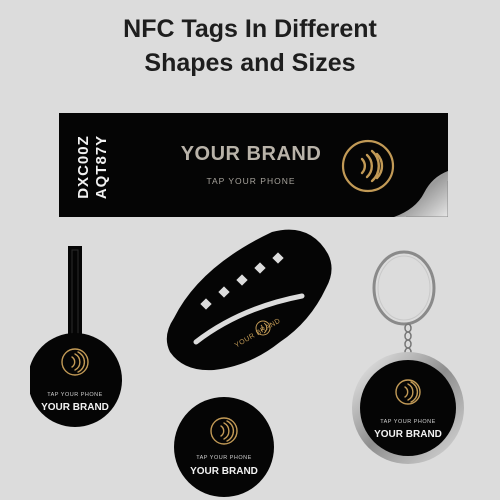 The image size is (500, 500). Describe the element at coordinates (224, 447) in the screenshot. I see `round-tag-shape` at that location.